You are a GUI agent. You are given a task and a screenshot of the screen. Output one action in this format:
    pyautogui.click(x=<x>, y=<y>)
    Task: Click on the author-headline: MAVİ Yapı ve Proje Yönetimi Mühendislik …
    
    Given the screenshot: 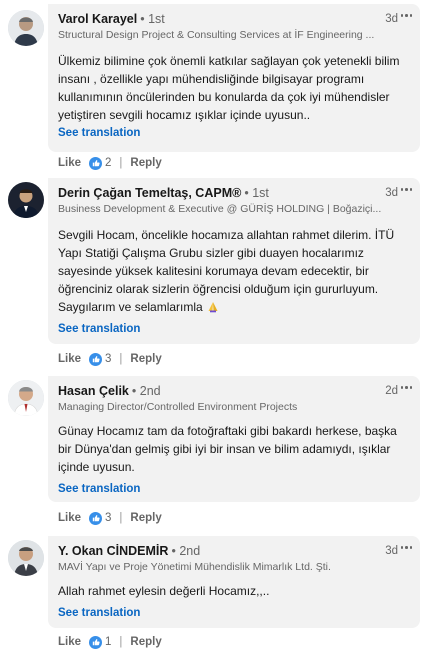 What is the action you would take?
    pyautogui.click(x=194, y=567)
    